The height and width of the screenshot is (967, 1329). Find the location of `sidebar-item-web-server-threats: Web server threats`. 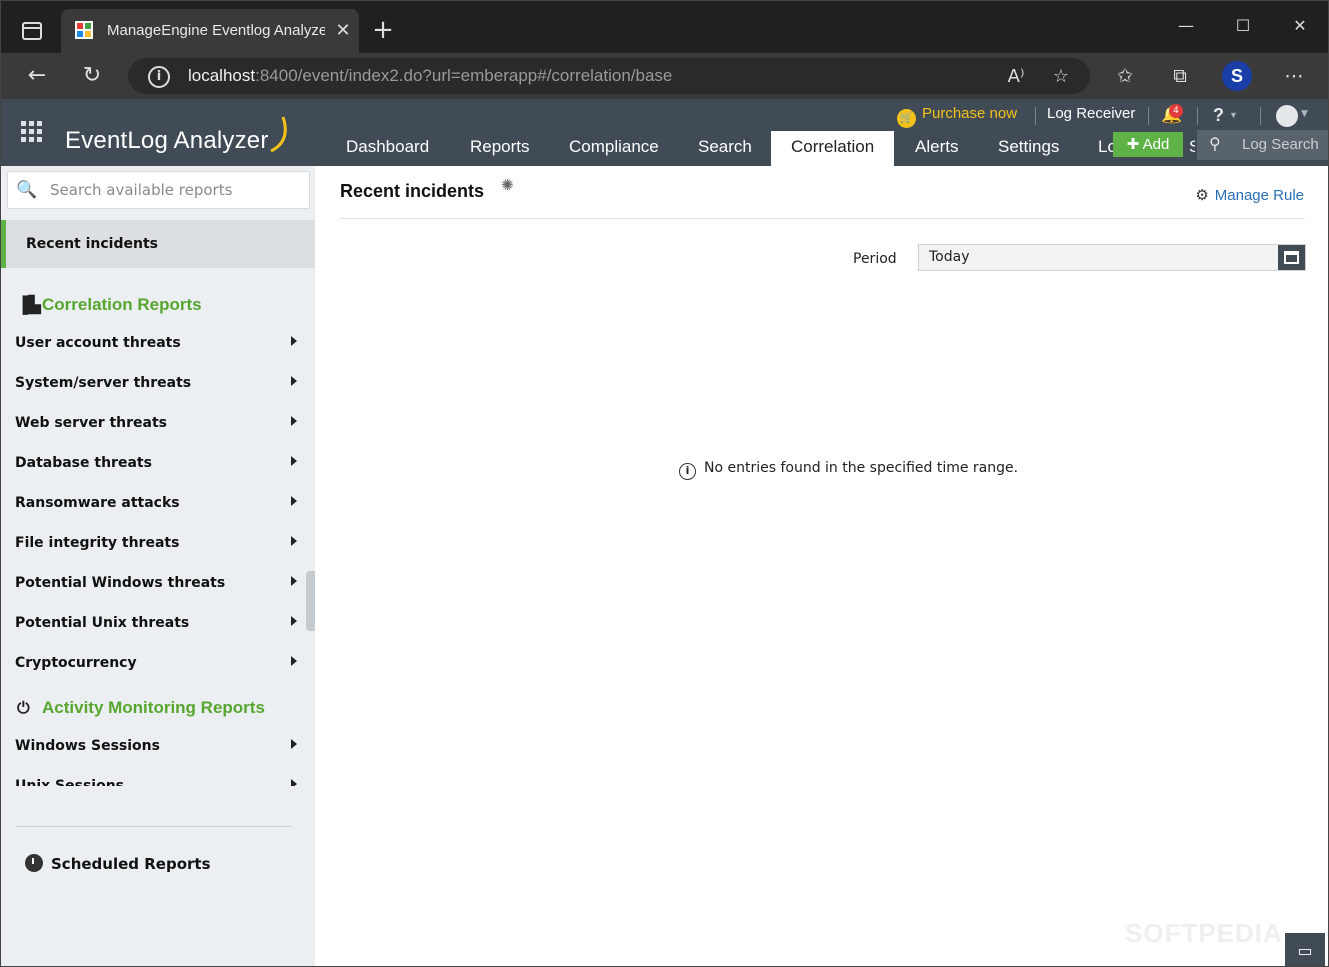

sidebar-item-web-server-threats: Web server threats is located at coordinates (158, 426).